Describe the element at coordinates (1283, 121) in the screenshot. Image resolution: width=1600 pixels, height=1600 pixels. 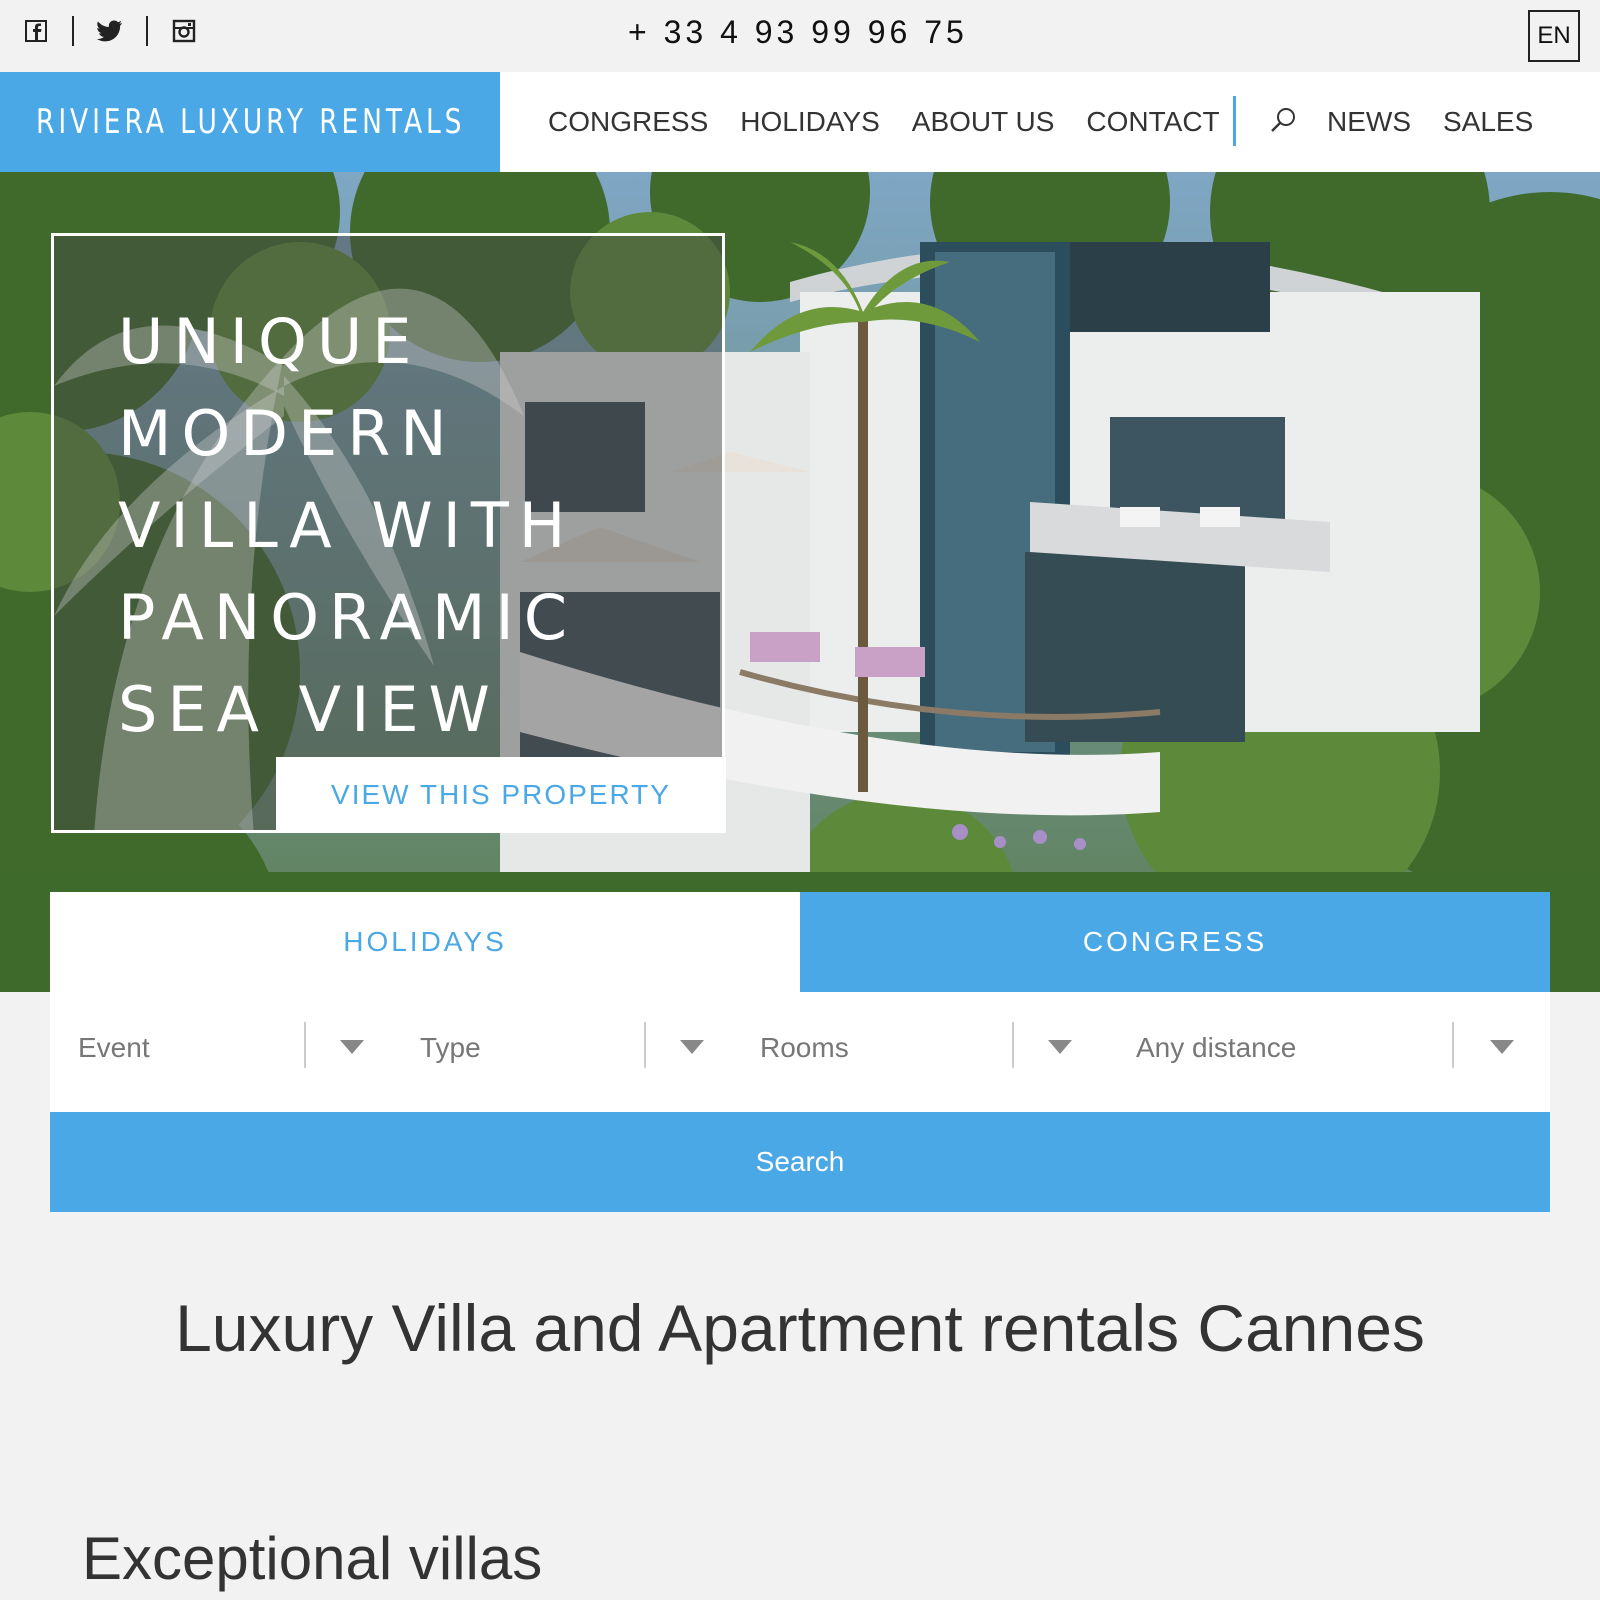
I see `search-icon` at that location.